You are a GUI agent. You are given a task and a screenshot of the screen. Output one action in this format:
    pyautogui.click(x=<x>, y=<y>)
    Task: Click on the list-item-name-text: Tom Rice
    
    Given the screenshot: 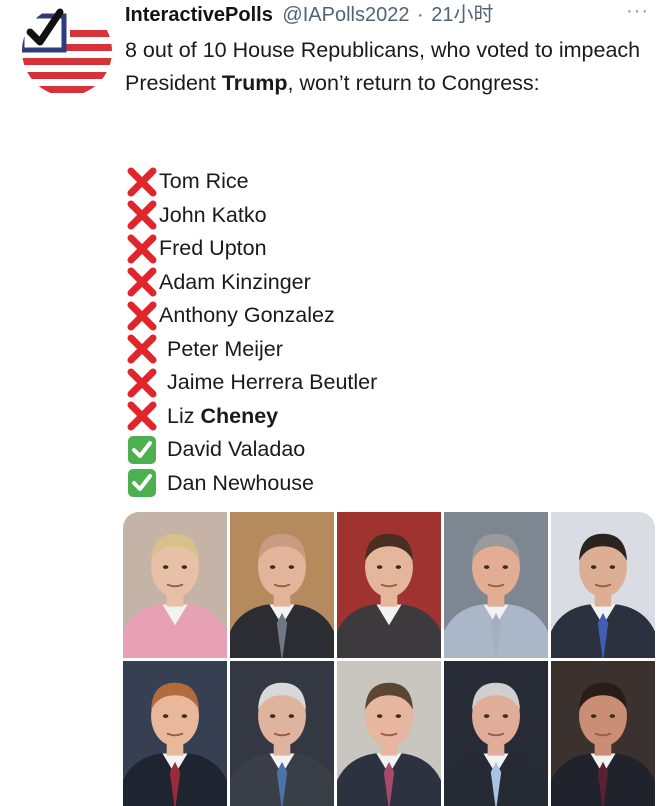 What is the action you would take?
    pyautogui.click(x=204, y=181)
    